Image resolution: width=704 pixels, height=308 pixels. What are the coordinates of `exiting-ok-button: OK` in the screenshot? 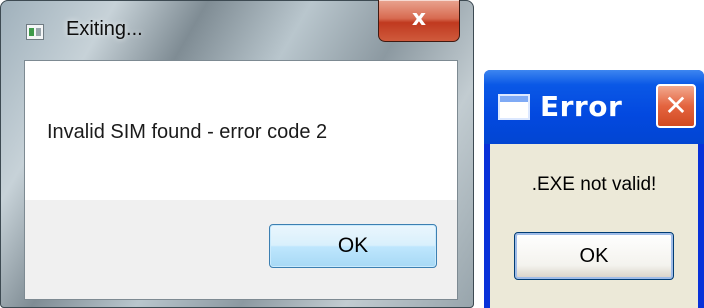 It's located at (353, 246).